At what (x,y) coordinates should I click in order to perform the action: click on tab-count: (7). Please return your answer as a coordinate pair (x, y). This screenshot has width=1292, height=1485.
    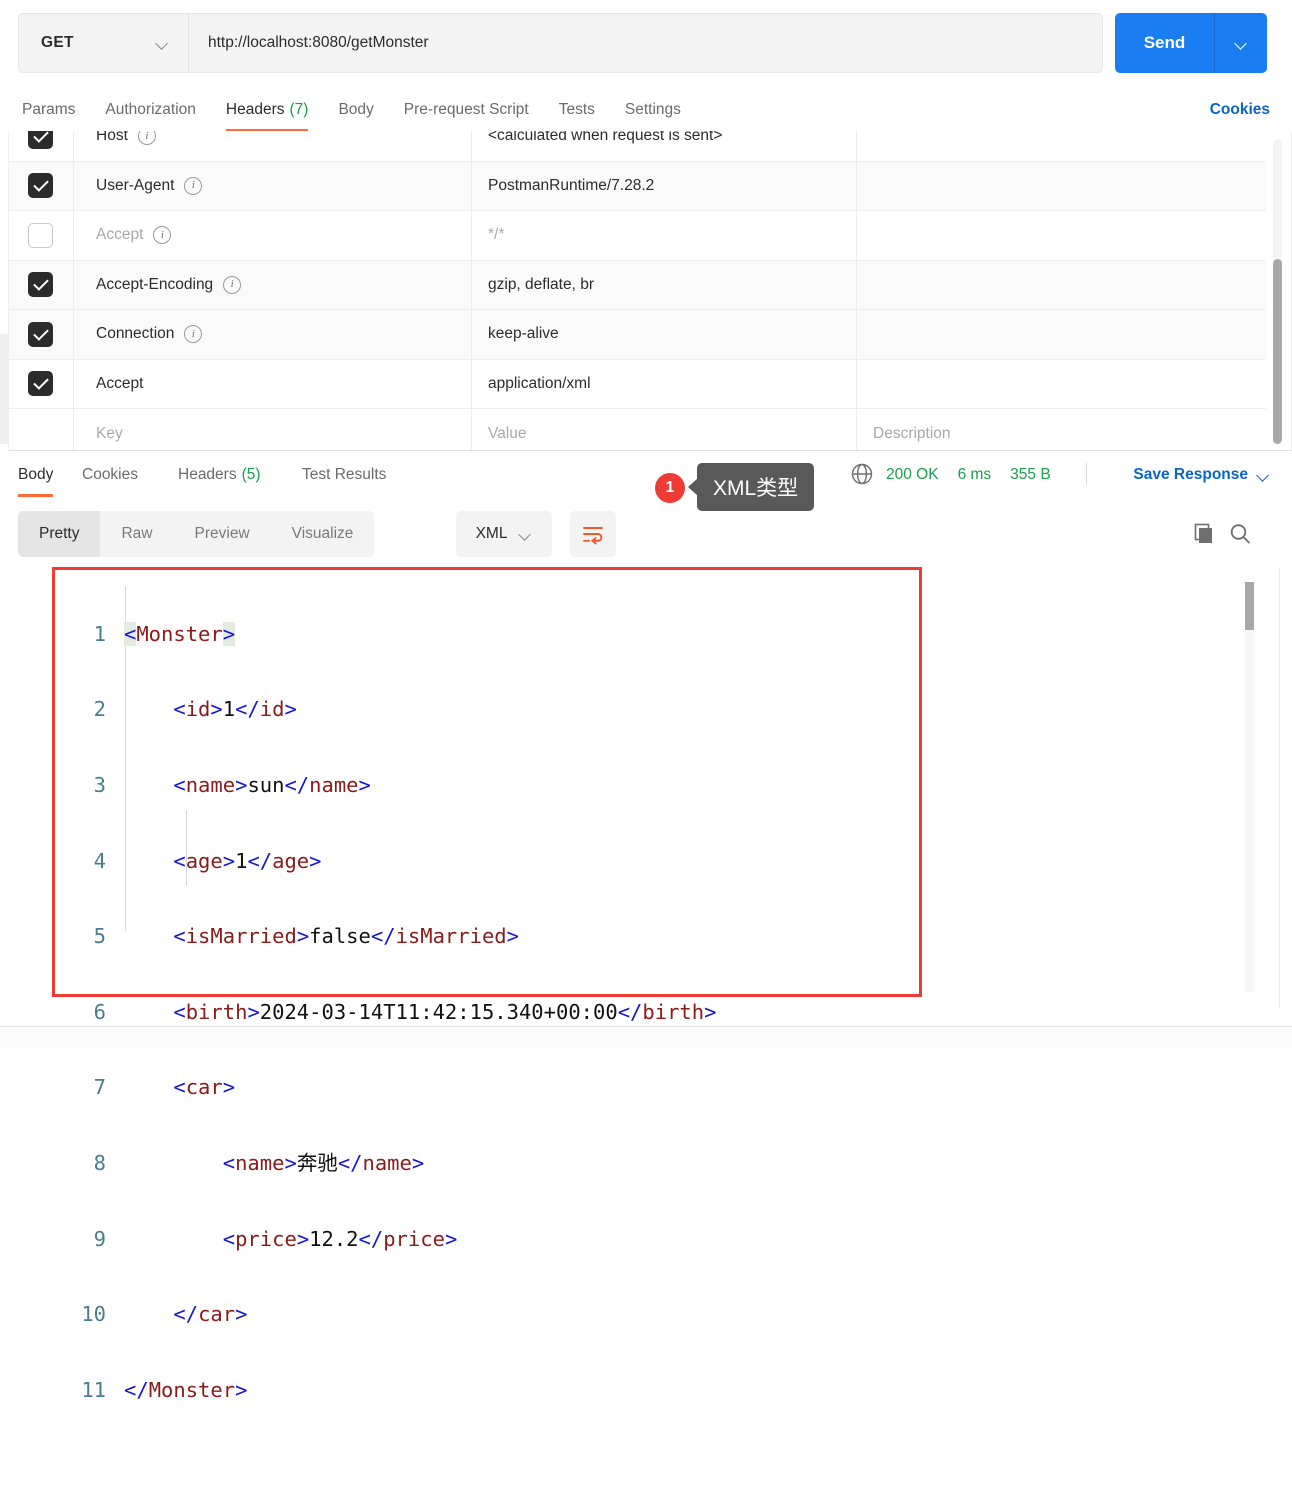
    Looking at the image, I should click on (299, 109).